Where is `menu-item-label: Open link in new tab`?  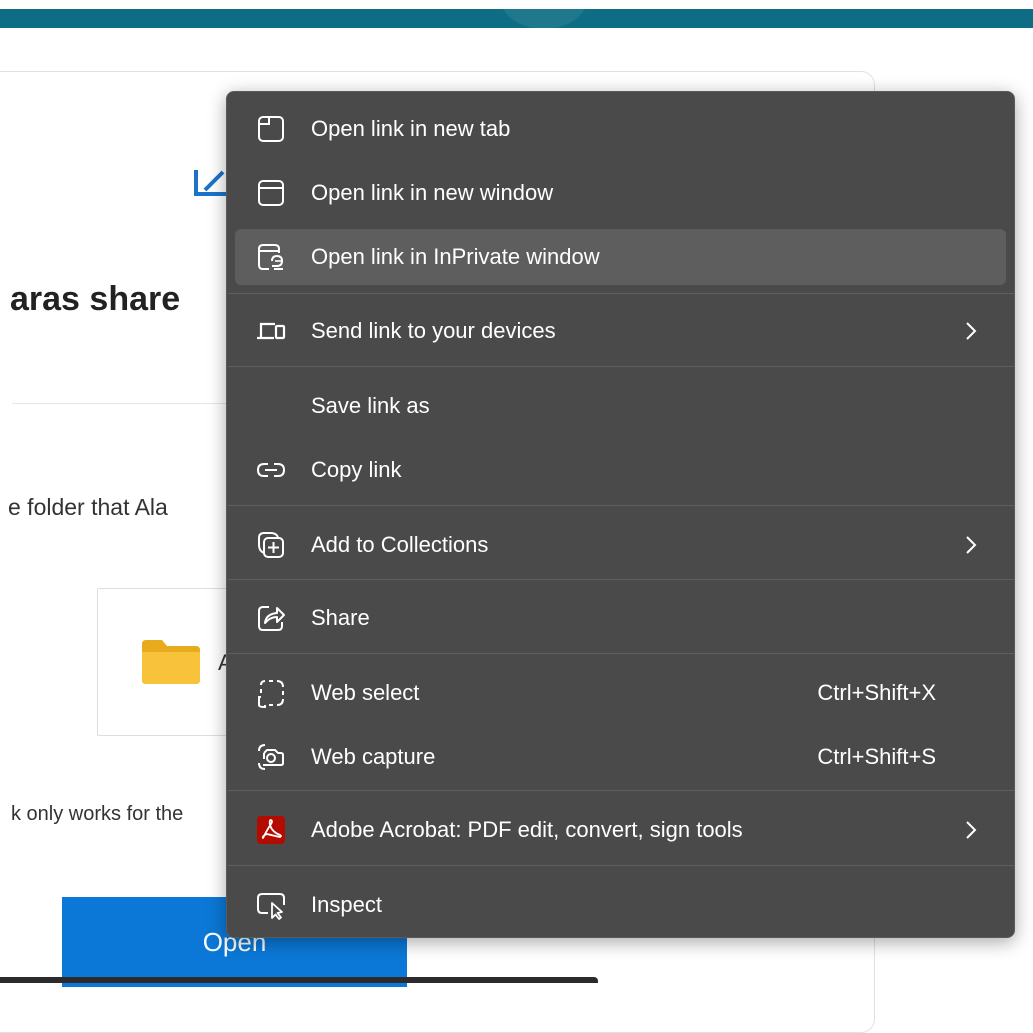 menu-item-label: Open link in new tab is located at coordinates (411, 128).